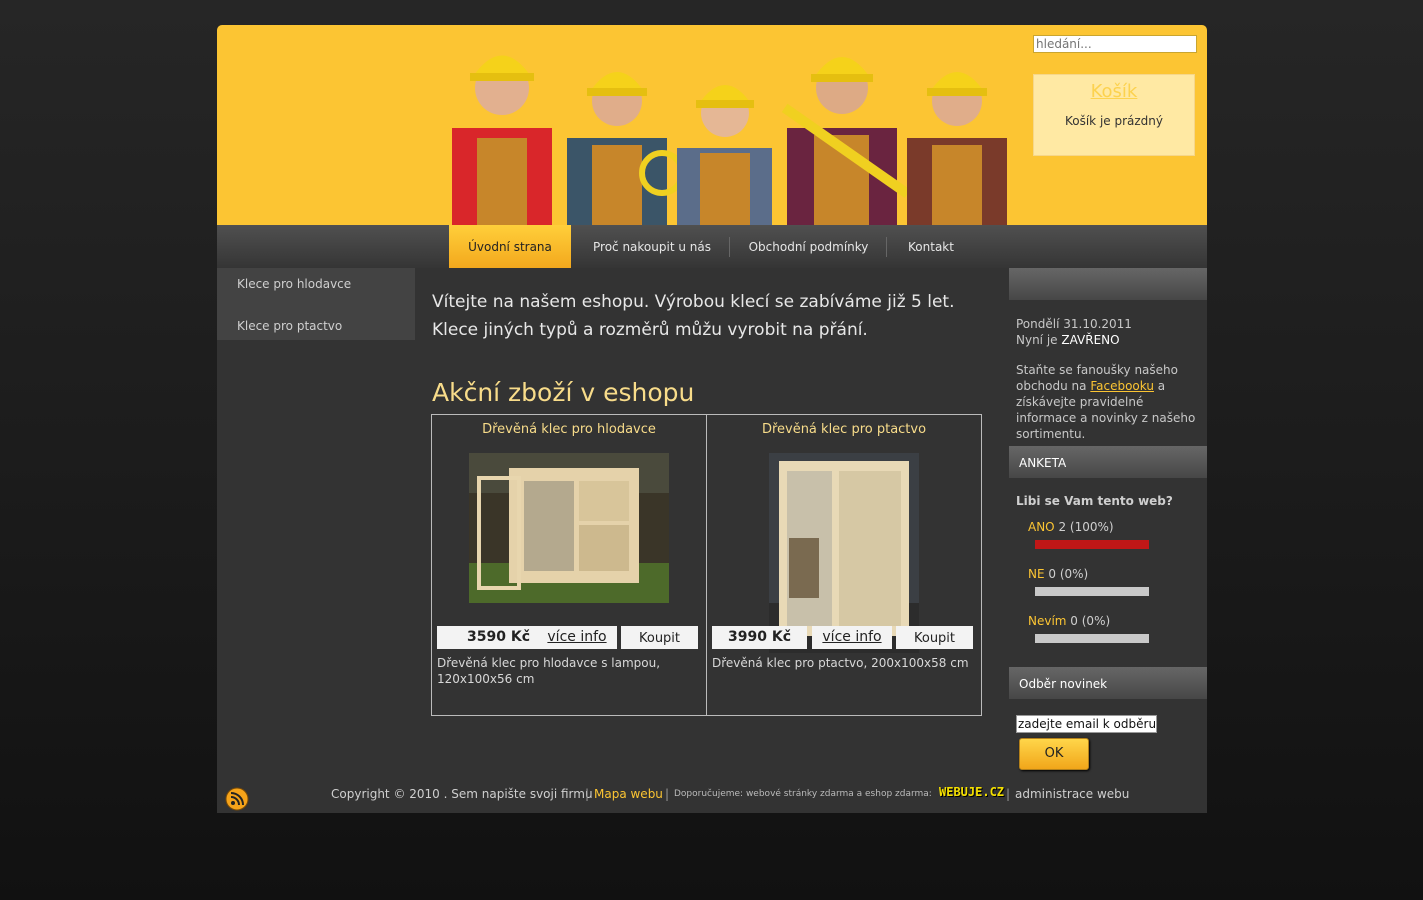 The image size is (1423, 900). Describe the element at coordinates (1041, 527) in the screenshot. I see `poll-option-label: ANO` at that location.